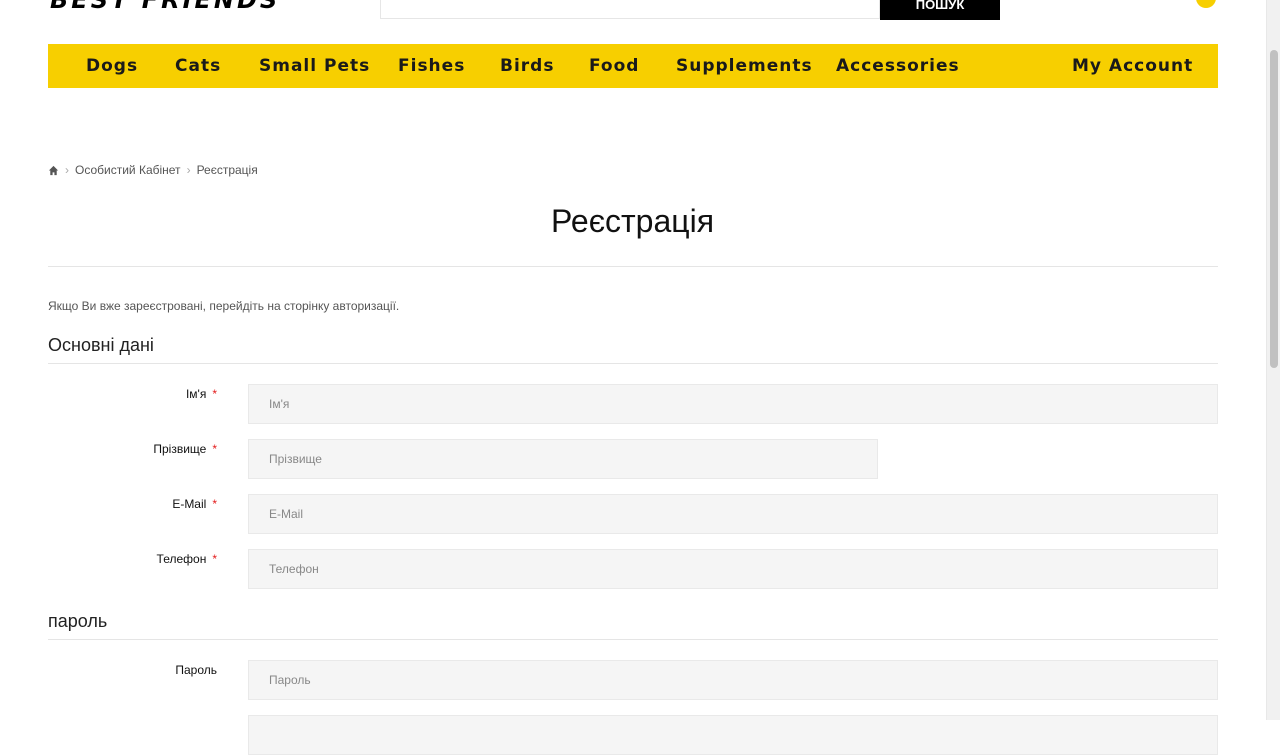 The width and height of the screenshot is (1280, 755). I want to click on nav-item-food: Food, so click(614, 66).